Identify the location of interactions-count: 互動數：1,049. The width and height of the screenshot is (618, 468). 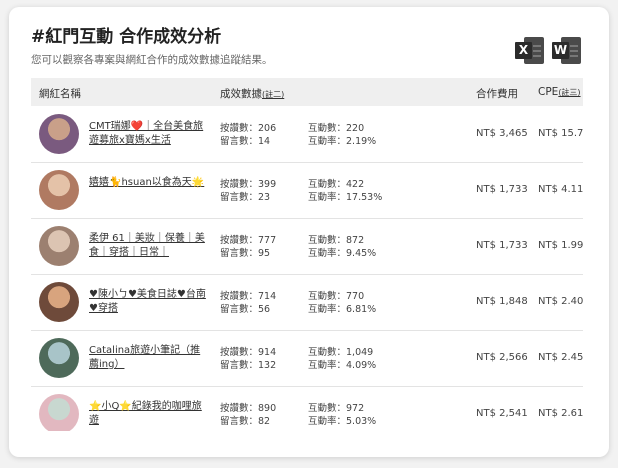
(341, 352).